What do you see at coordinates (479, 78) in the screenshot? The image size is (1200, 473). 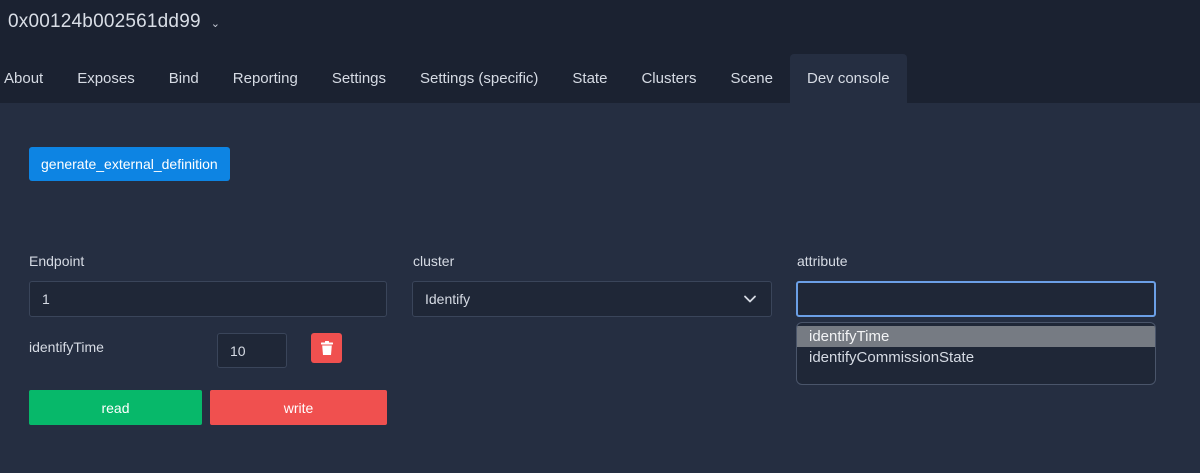 I see `tab-settings-specific: Settings (specific)` at bounding box center [479, 78].